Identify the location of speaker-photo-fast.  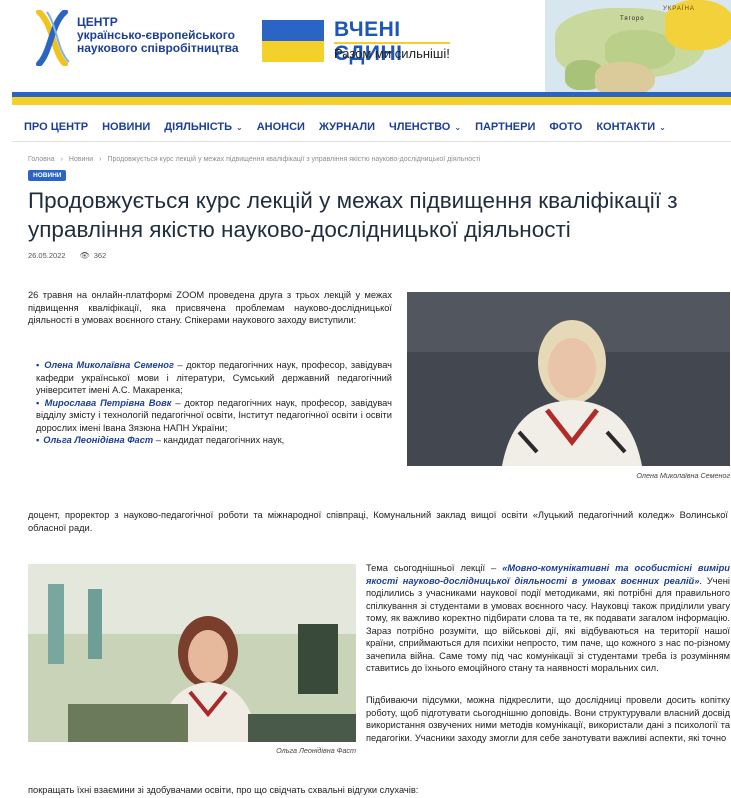
(192, 653).